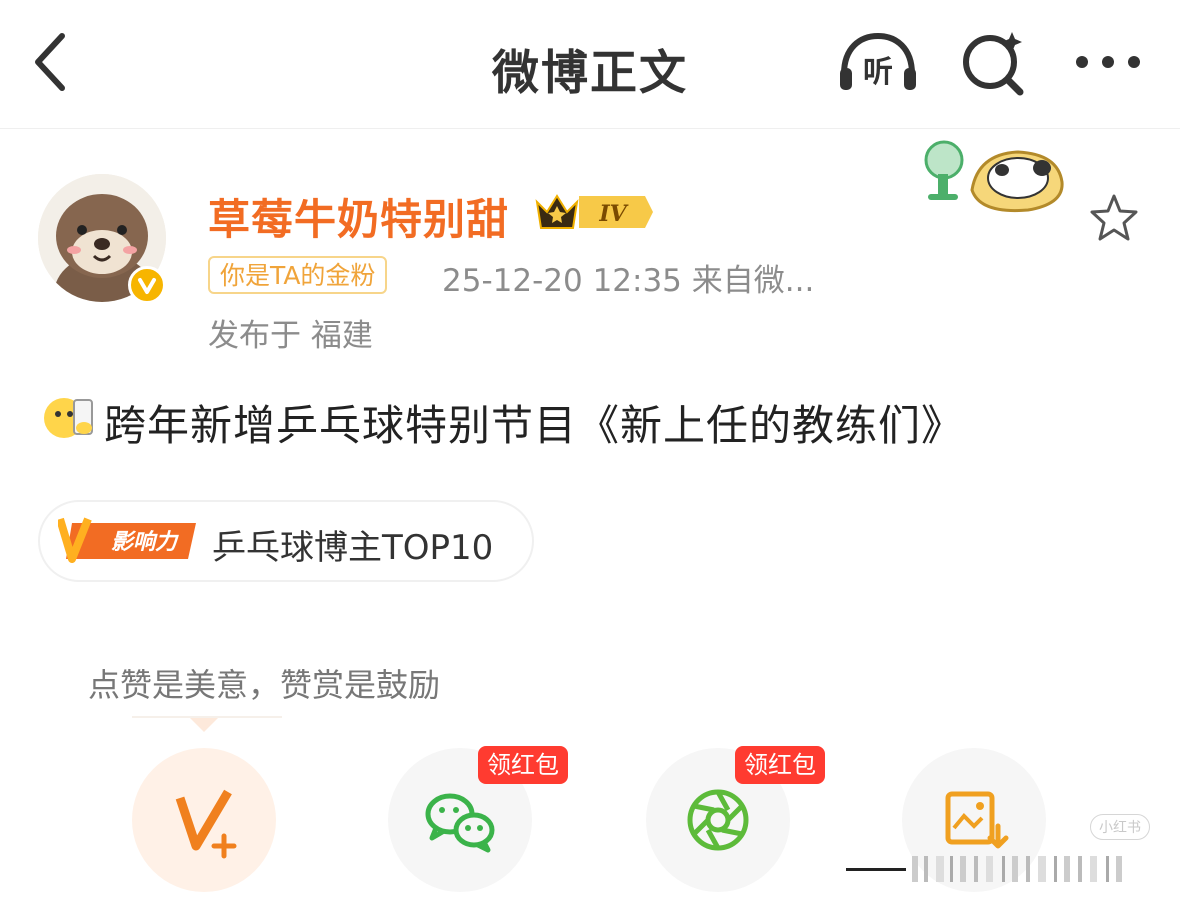  Describe the element at coordinates (147, 285) in the screenshot. I see `verified-badge-icon` at that location.